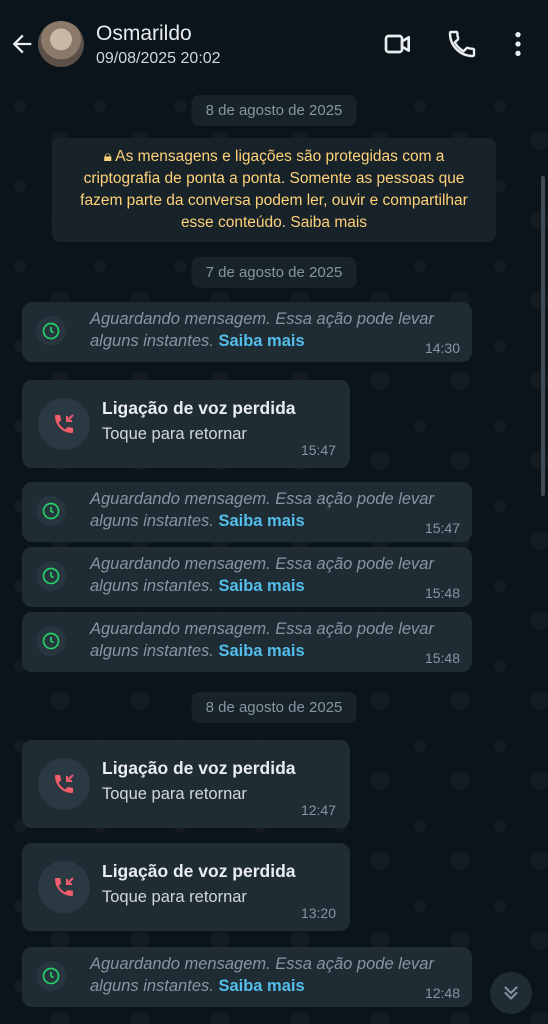  What do you see at coordinates (22, 44) in the screenshot?
I see `arrow-left-icon` at bounding box center [22, 44].